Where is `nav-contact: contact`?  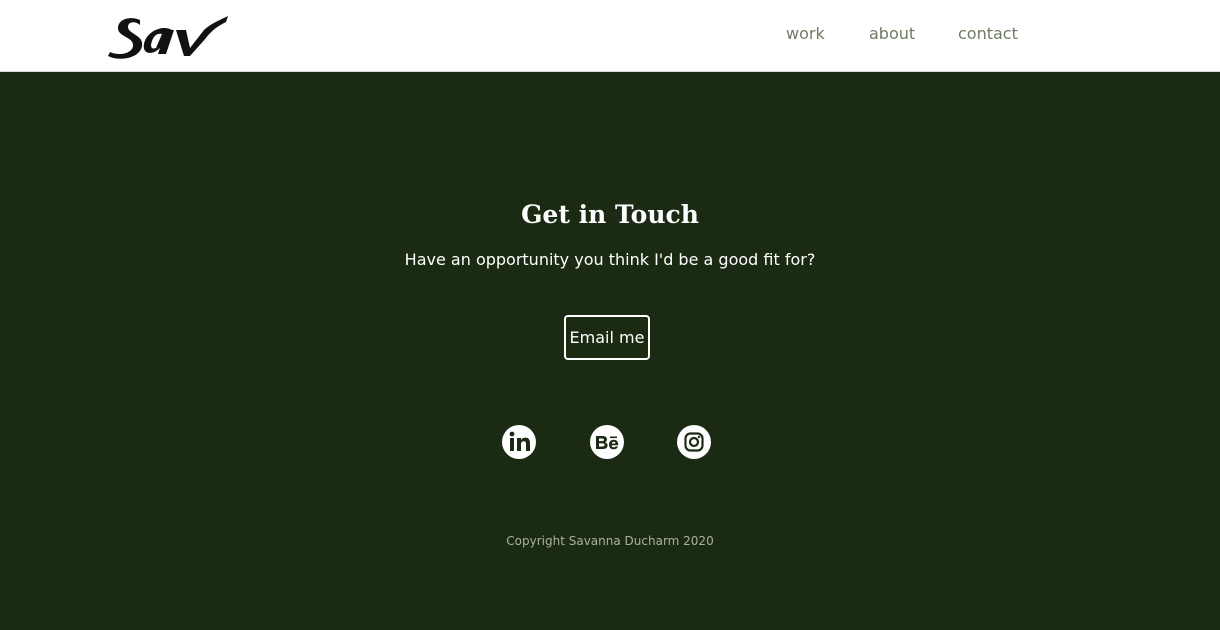 nav-contact: contact is located at coordinates (988, 33).